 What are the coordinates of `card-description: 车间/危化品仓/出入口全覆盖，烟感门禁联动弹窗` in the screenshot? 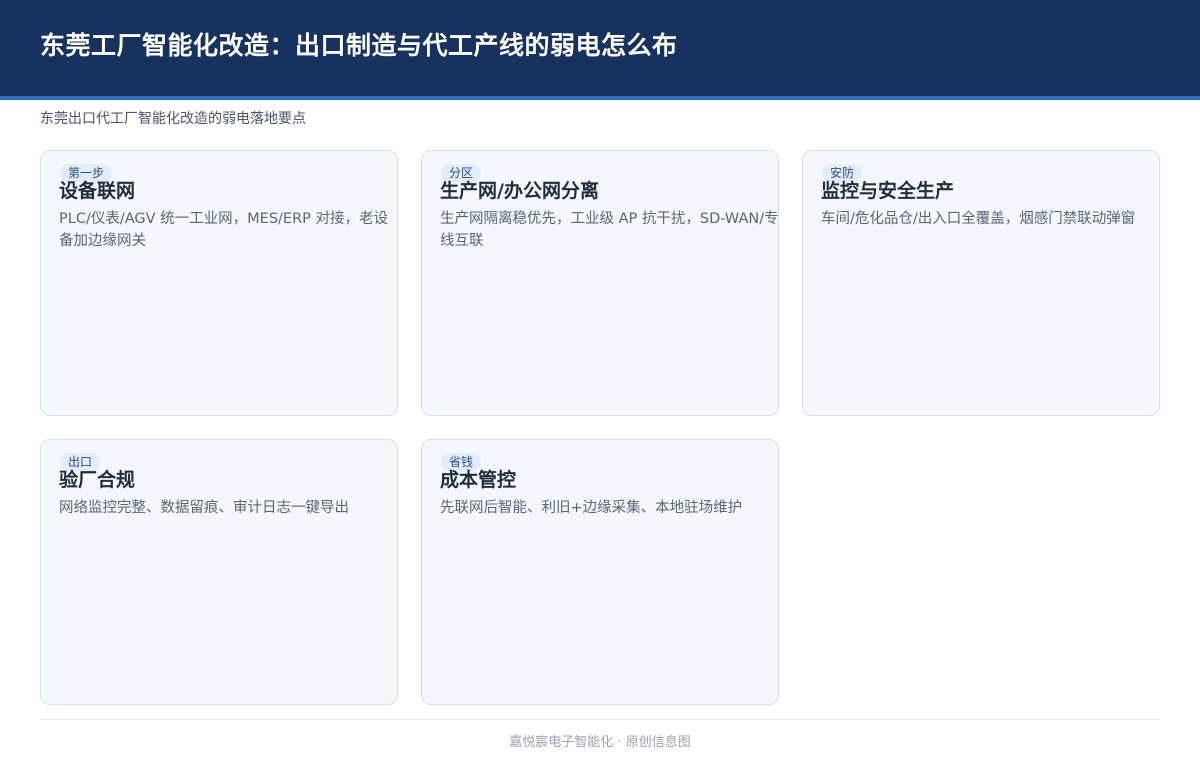 It's located at (978, 219).